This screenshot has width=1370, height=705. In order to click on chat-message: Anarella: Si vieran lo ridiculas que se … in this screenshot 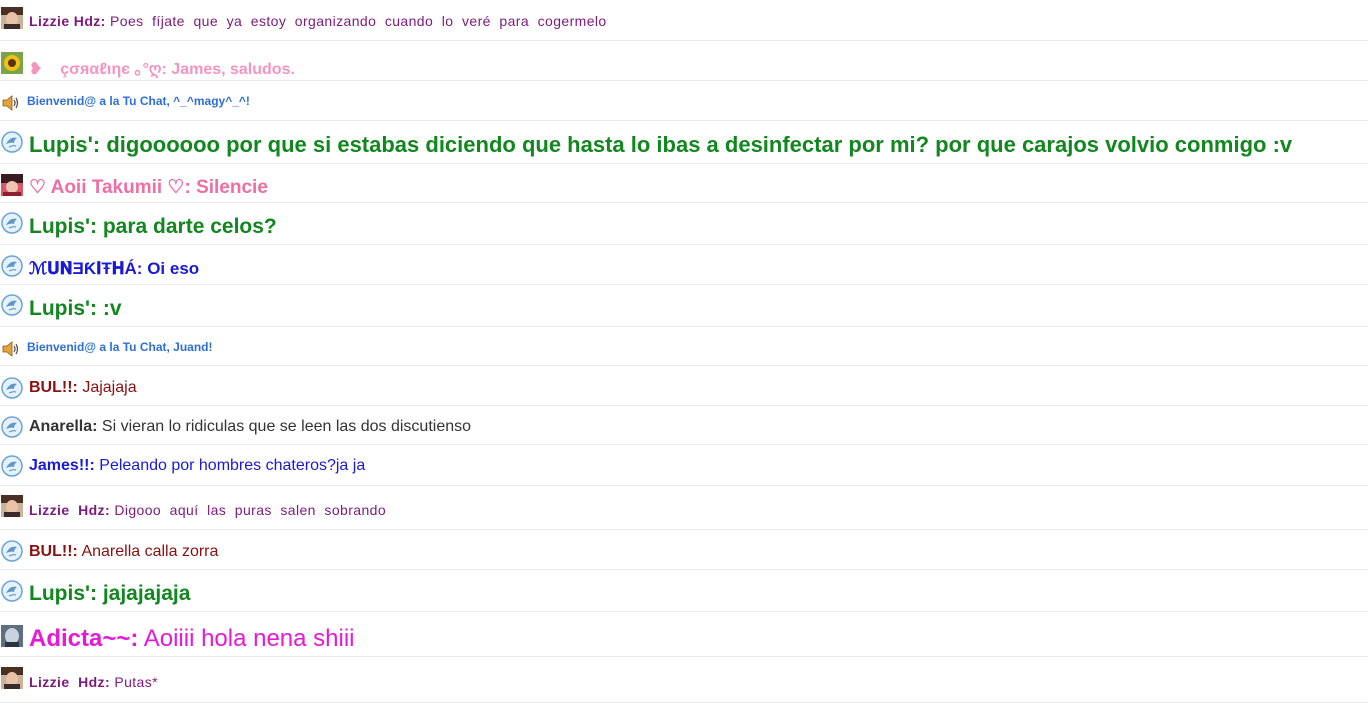, I will do `click(684, 425)`.